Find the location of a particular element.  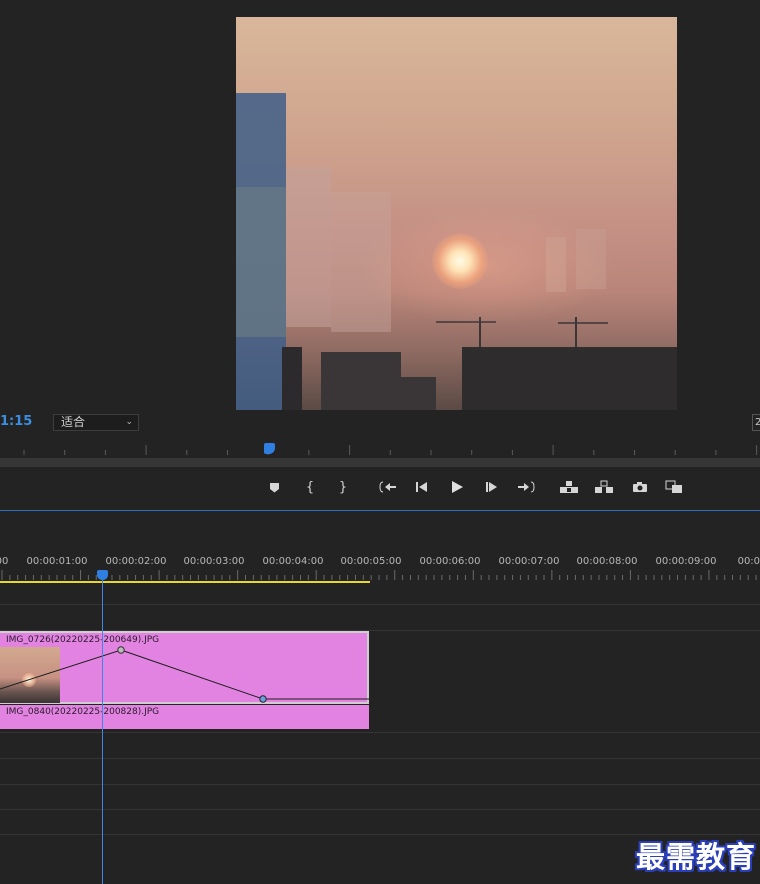

zoom-fit-label: 适合 is located at coordinates (73, 422).